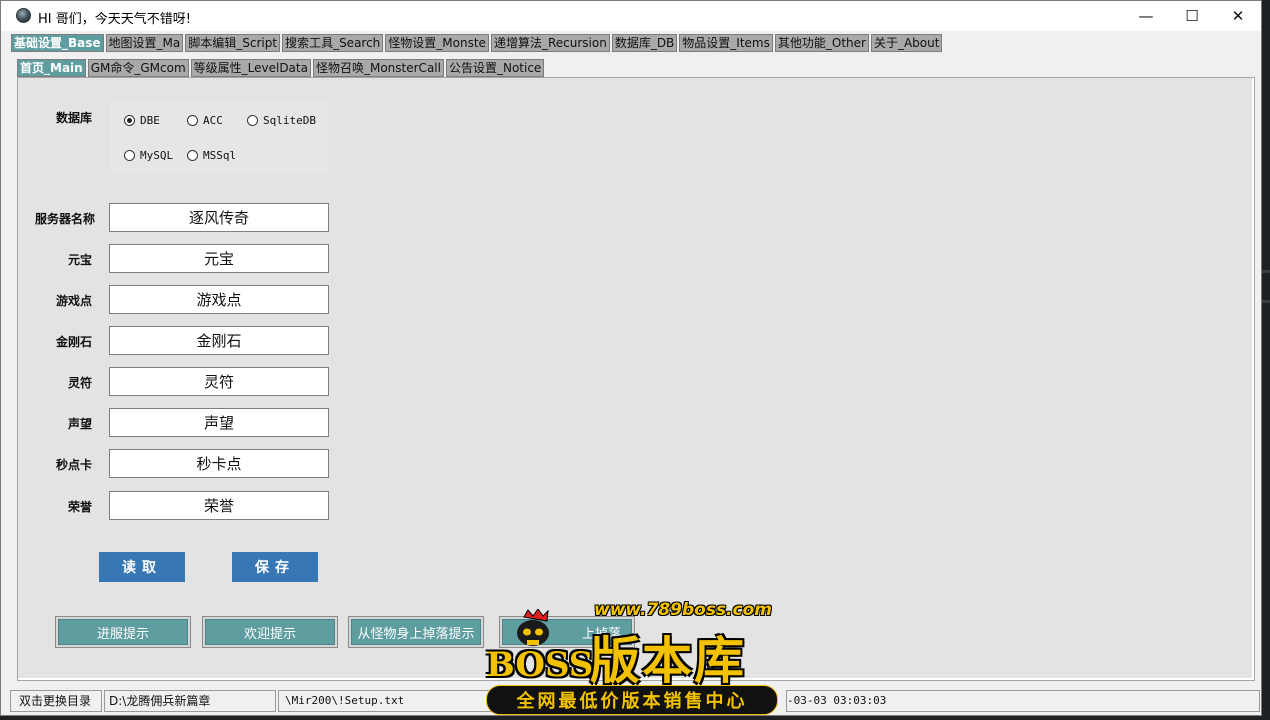 The width and height of the screenshot is (1270, 720). What do you see at coordinates (1023, 701) in the screenshot?
I see `datetime-cell: -03-03 03:03:03` at bounding box center [1023, 701].